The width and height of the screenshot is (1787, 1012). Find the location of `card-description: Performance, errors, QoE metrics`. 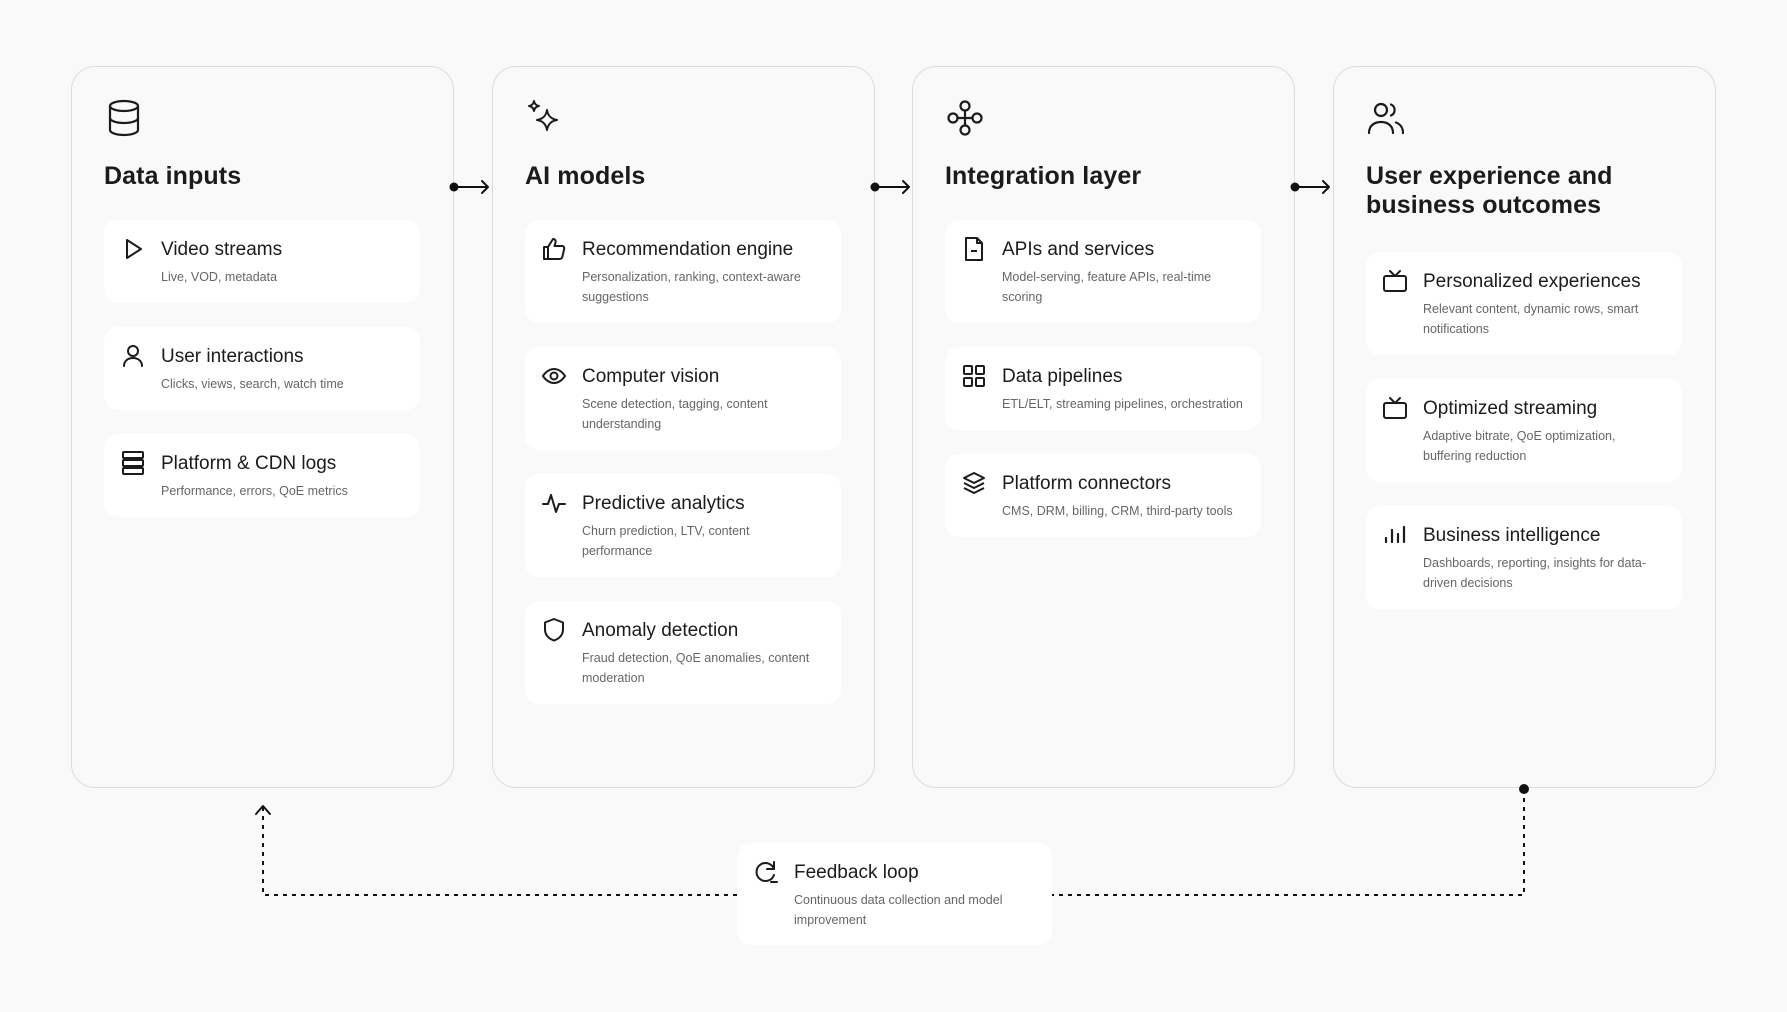

card-description: Performance, errors, QoE metrics is located at coordinates (254, 491).